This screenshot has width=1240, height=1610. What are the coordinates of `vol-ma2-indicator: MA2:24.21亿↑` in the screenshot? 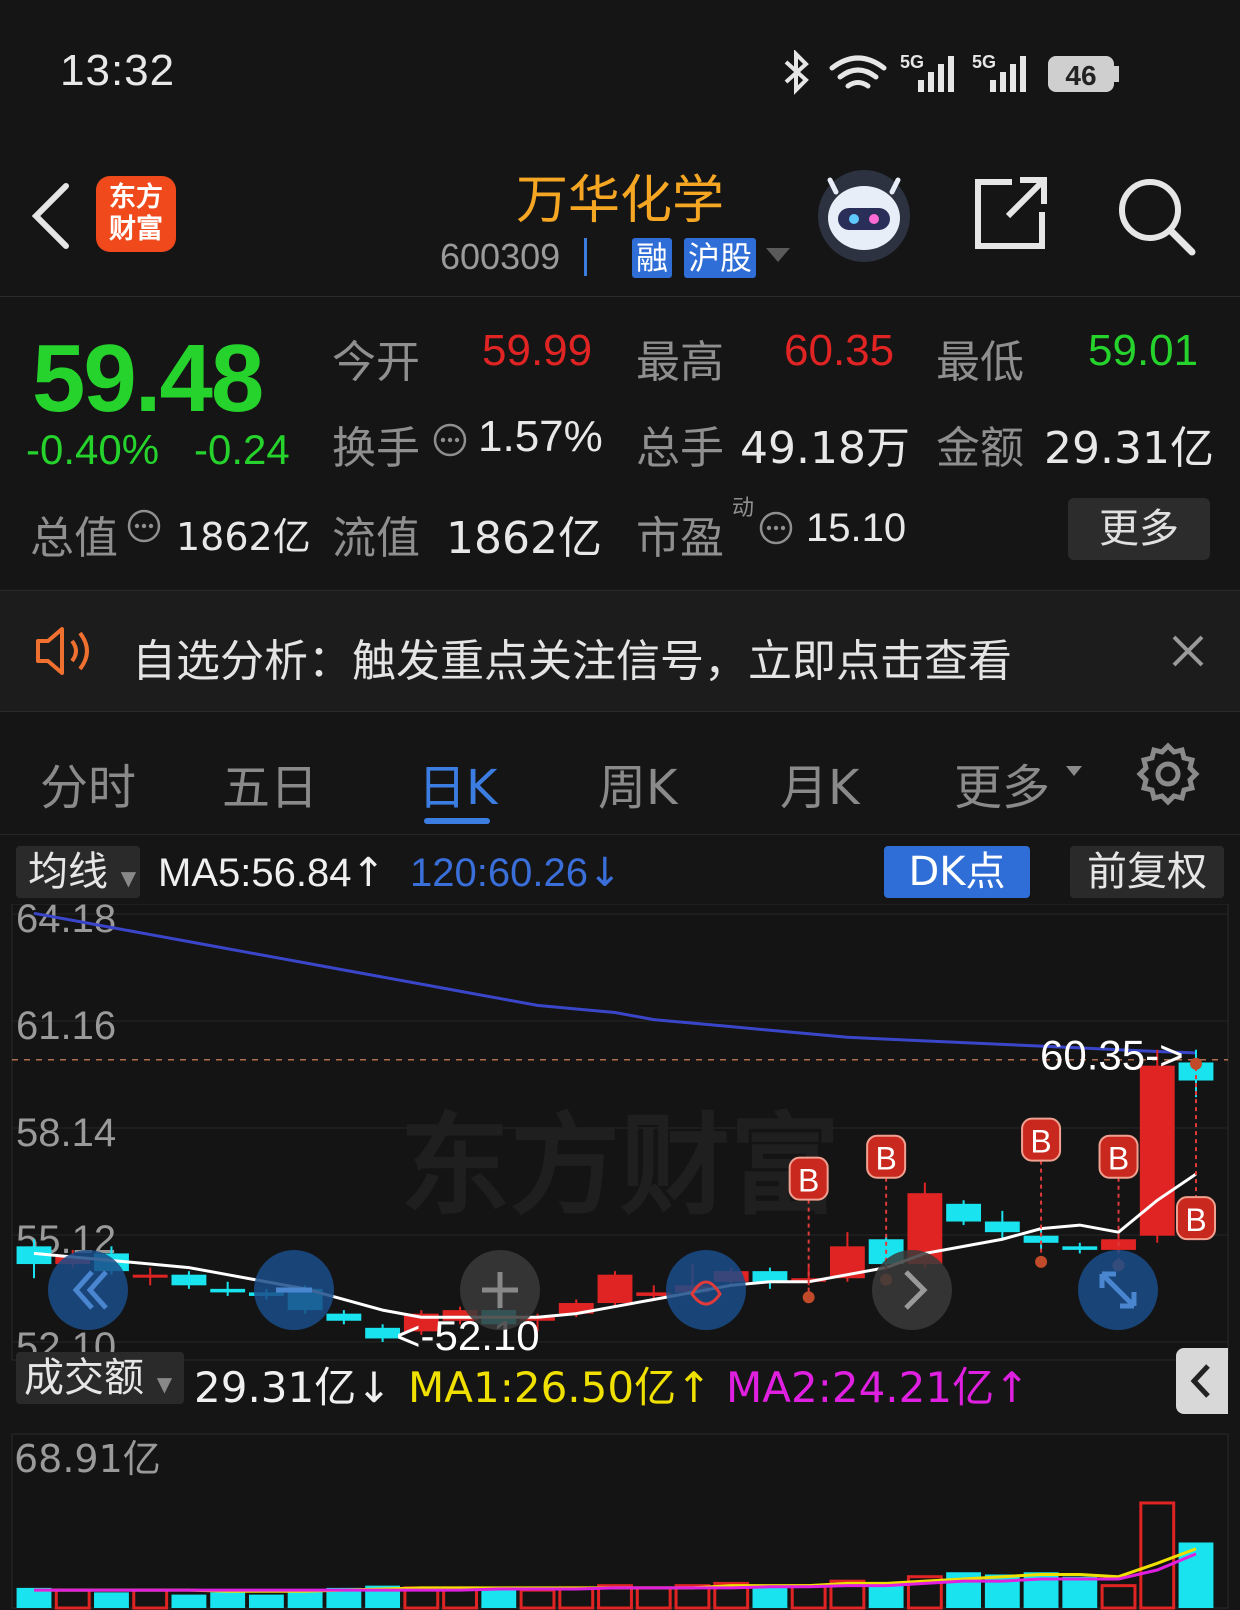 It's located at (877, 1384).